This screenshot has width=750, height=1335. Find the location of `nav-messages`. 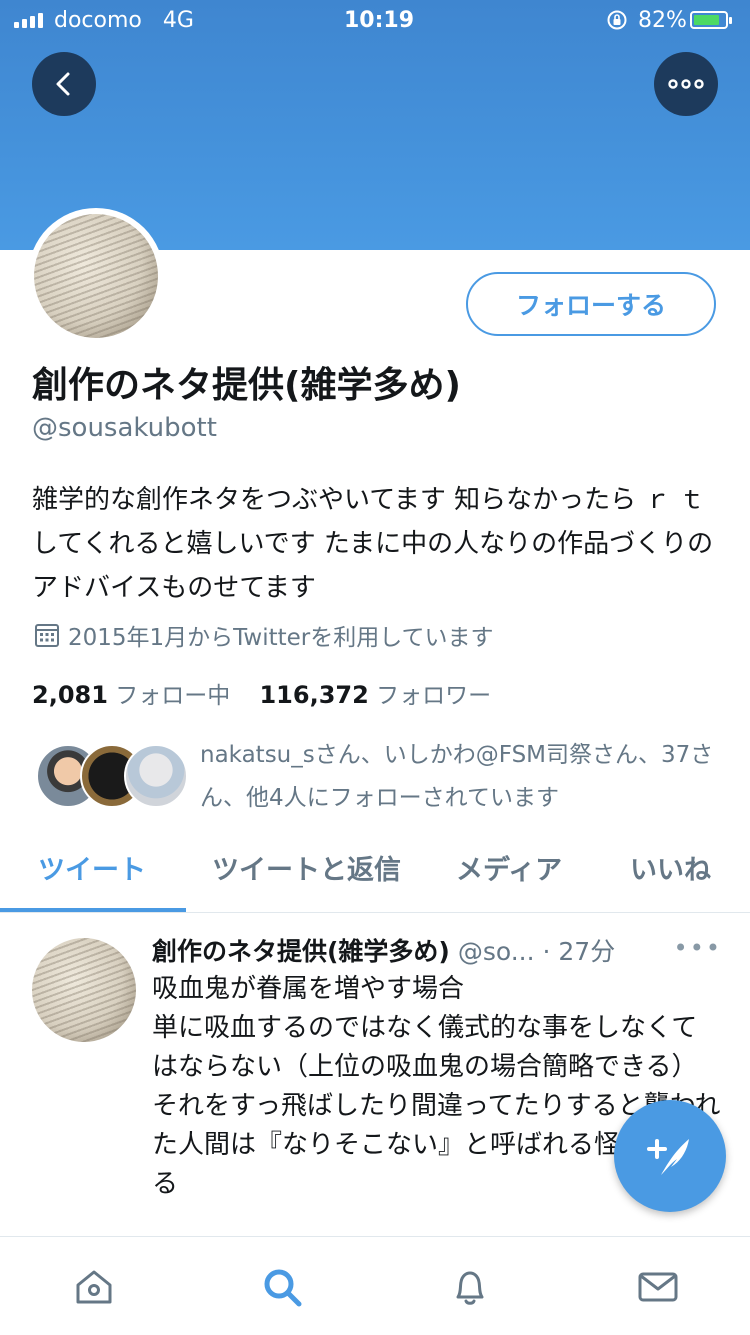

nav-messages is located at coordinates (658, 1287).